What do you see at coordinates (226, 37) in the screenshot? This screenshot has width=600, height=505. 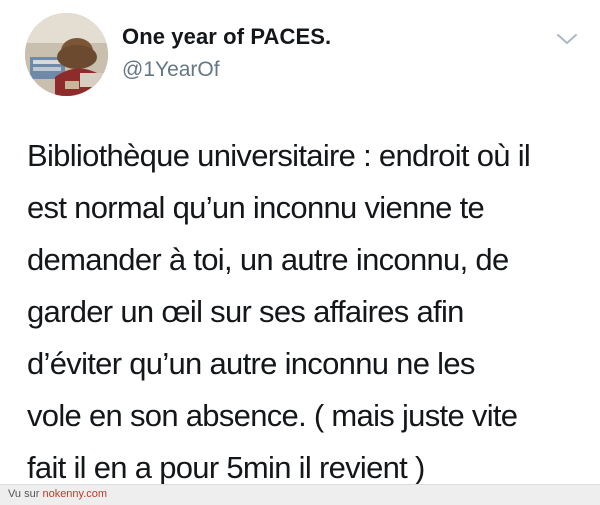 I see `display-name: One year of PACES.` at bounding box center [226, 37].